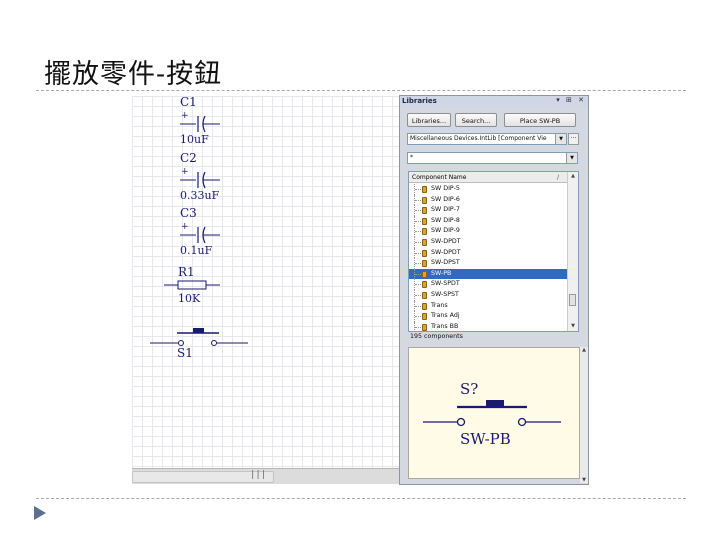 Image resolution: width=720 pixels, height=540 pixels. I want to click on c1-polarity-label: +, so click(185, 116).